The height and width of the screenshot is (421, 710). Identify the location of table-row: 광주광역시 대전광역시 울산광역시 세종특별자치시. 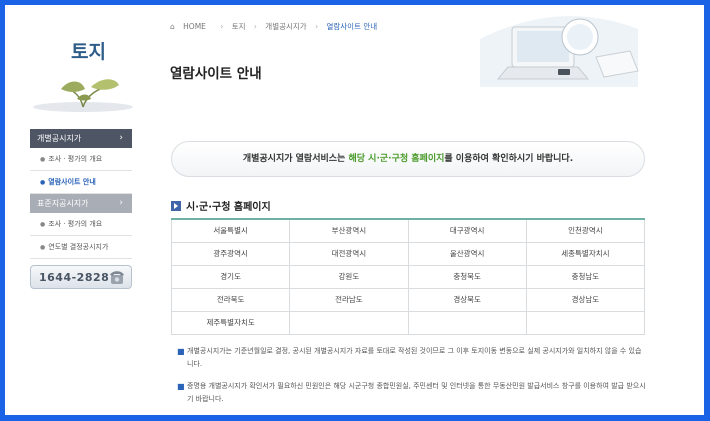
(408, 253).